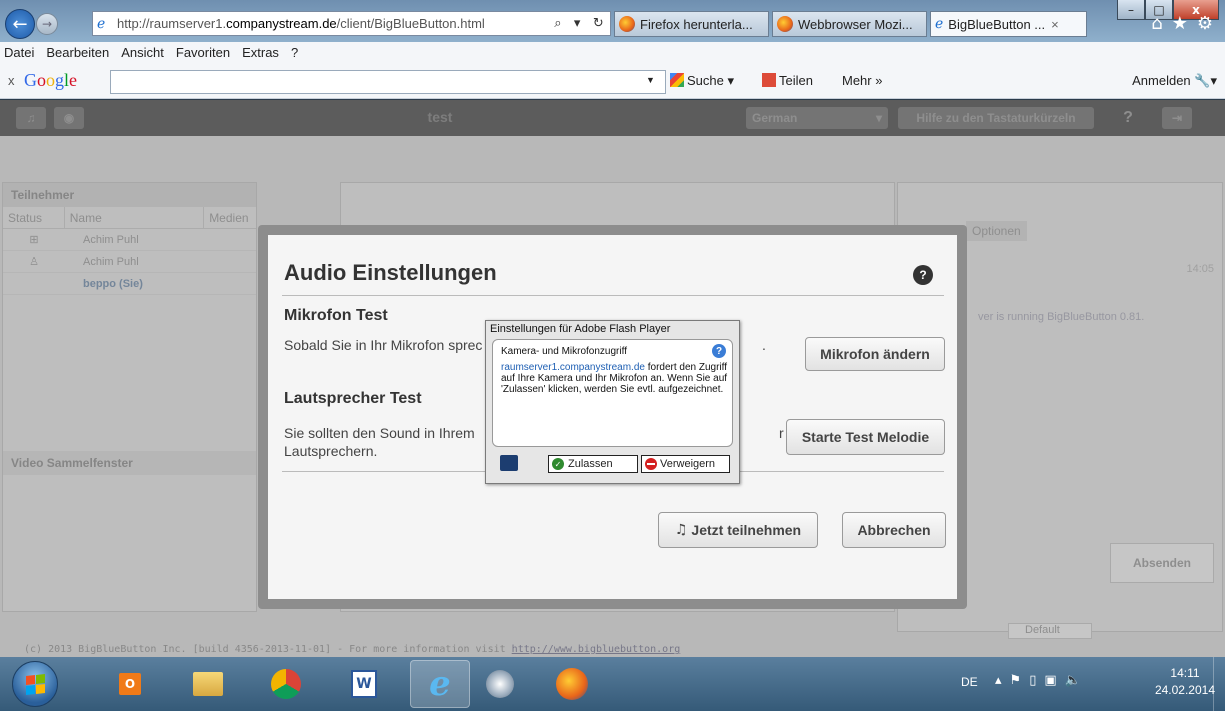 The width and height of the screenshot is (1225, 711). I want to click on mic-test-heading: Mikrofon Test, so click(336, 315).